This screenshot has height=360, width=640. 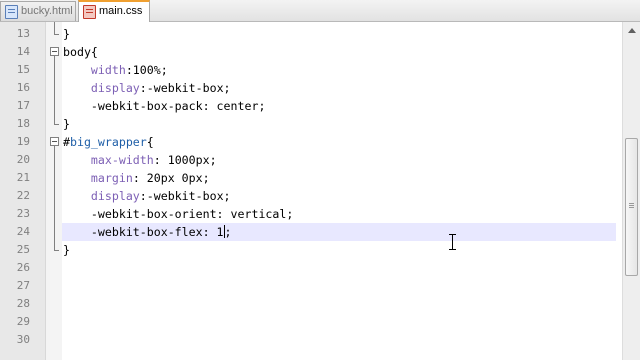 I want to click on code-text: -webkit-box-pack: center;, so click(x=164, y=106).